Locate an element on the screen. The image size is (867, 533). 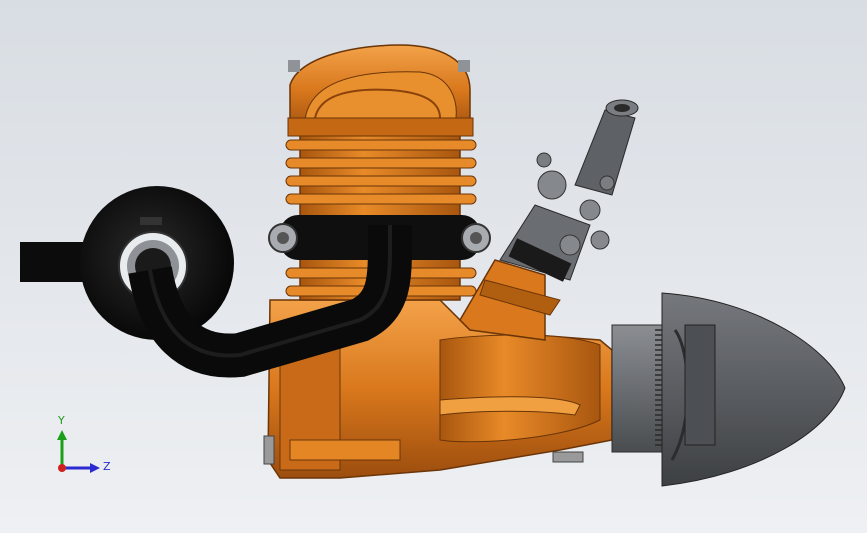
spinner is located at coordinates (753, 389).